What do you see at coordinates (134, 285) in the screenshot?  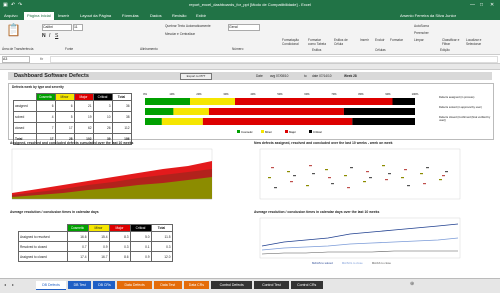 I see `sheet-tab: Data Defects` at bounding box center [134, 285].